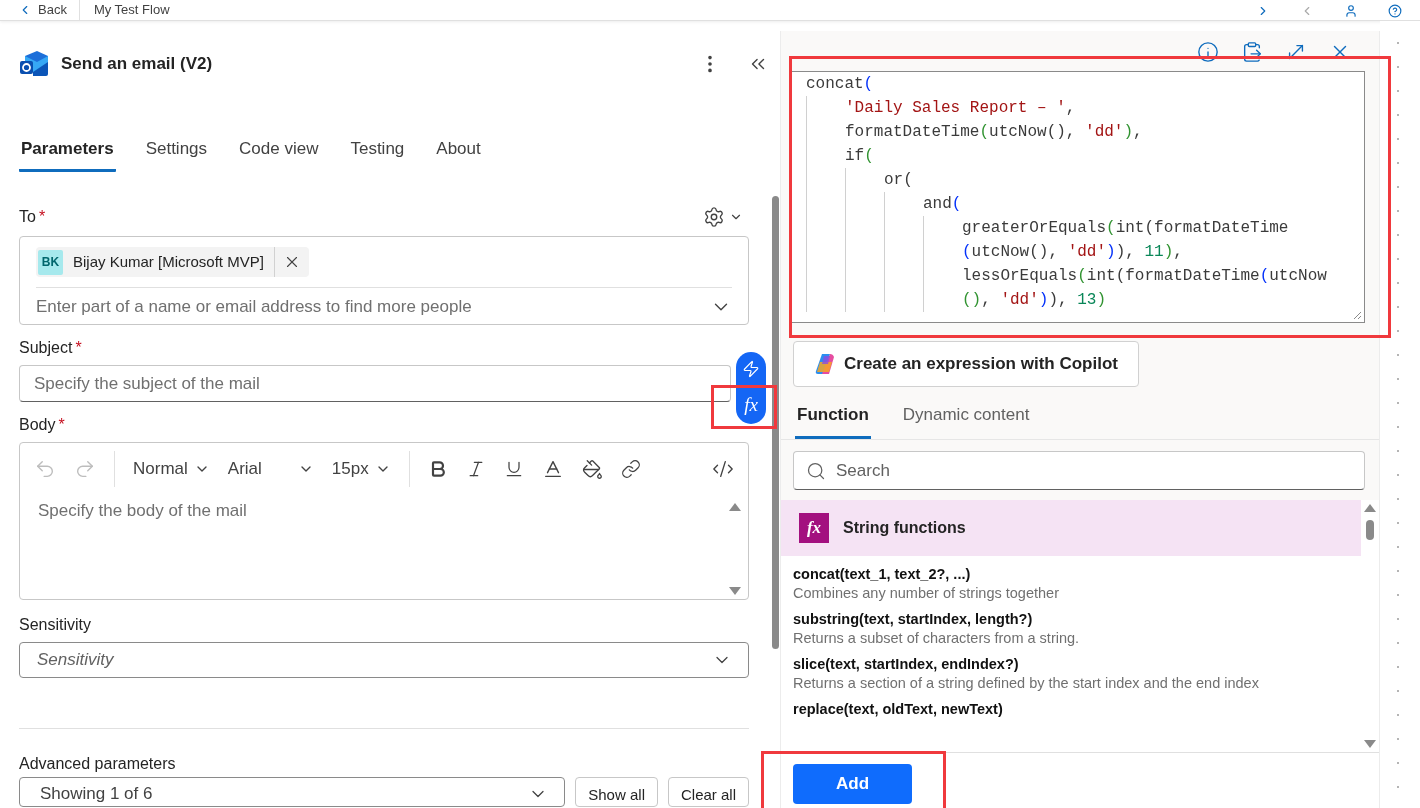  I want to click on expression-editor: concat( 'Daily Sales Report – ', formatDateTime(utcNow(), 'dd'), if( or( and( greaterOrEquals(int(formatDateTime (utcNow(), 'dd')), 11), lessOrEquals(int(formatDateTime(utcNow (), 'dd')), 13), so click(1078, 197).